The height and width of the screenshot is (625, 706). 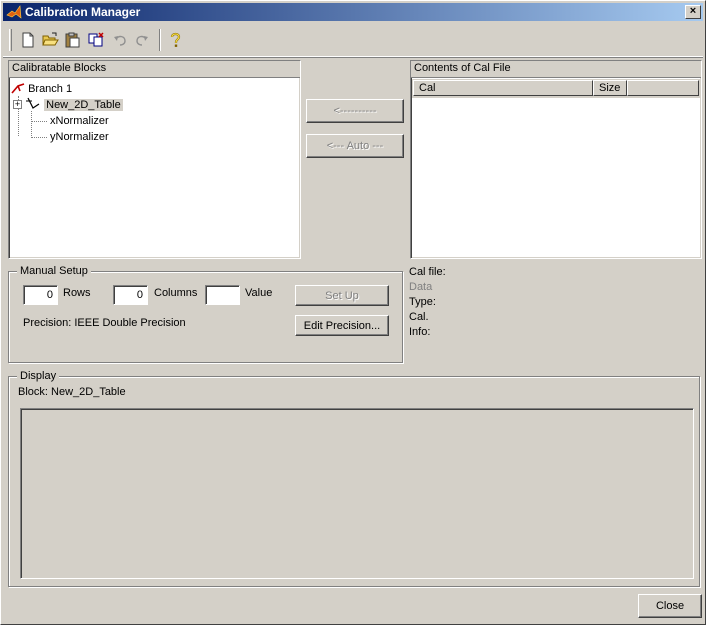 What do you see at coordinates (38, 376) in the screenshot?
I see `display-title: Display` at bounding box center [38, 376].